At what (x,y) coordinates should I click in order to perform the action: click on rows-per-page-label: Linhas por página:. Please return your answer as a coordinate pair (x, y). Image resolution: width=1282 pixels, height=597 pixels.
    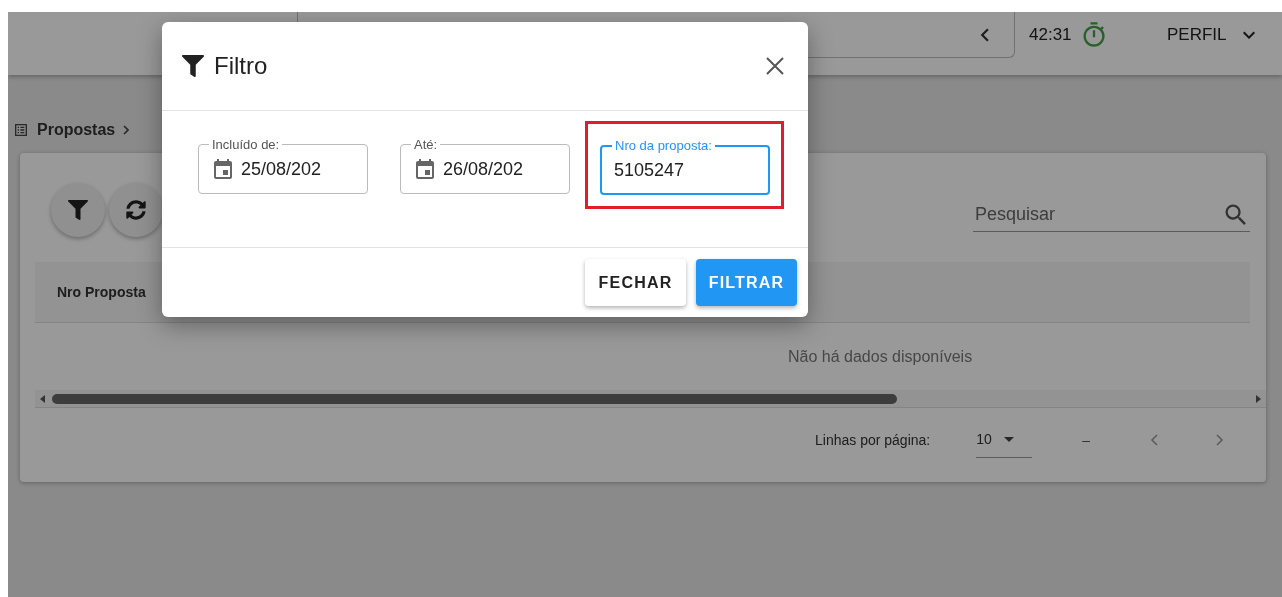
    Looking at the image, I should click on (873, 439).